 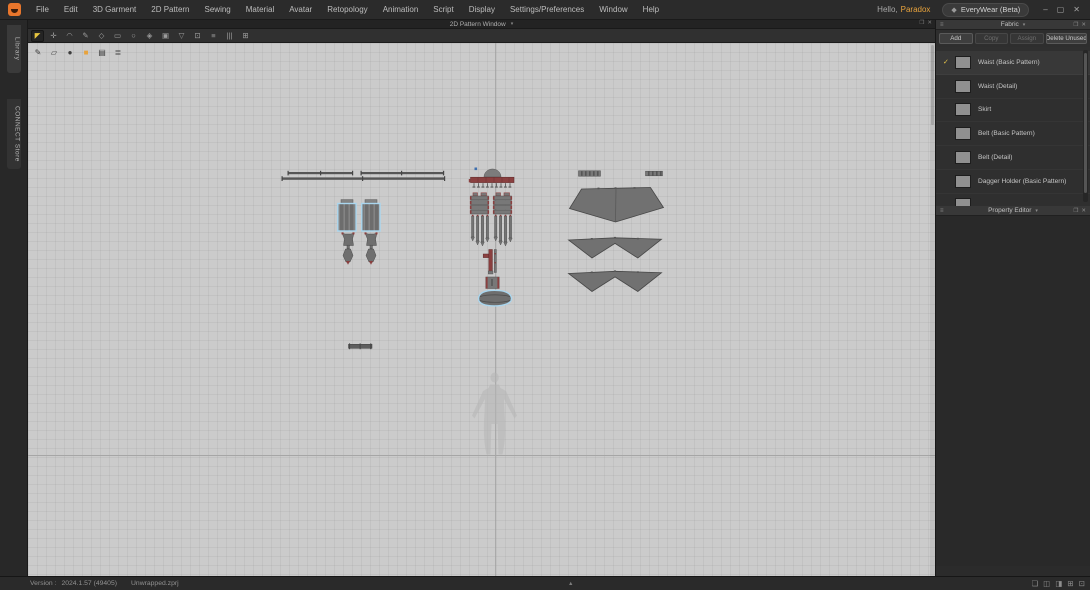 What do you see at coordinates (1013, 200) in the screenshot?
I see `fabric-list-item-partial` at bounding box center [1013, 200].